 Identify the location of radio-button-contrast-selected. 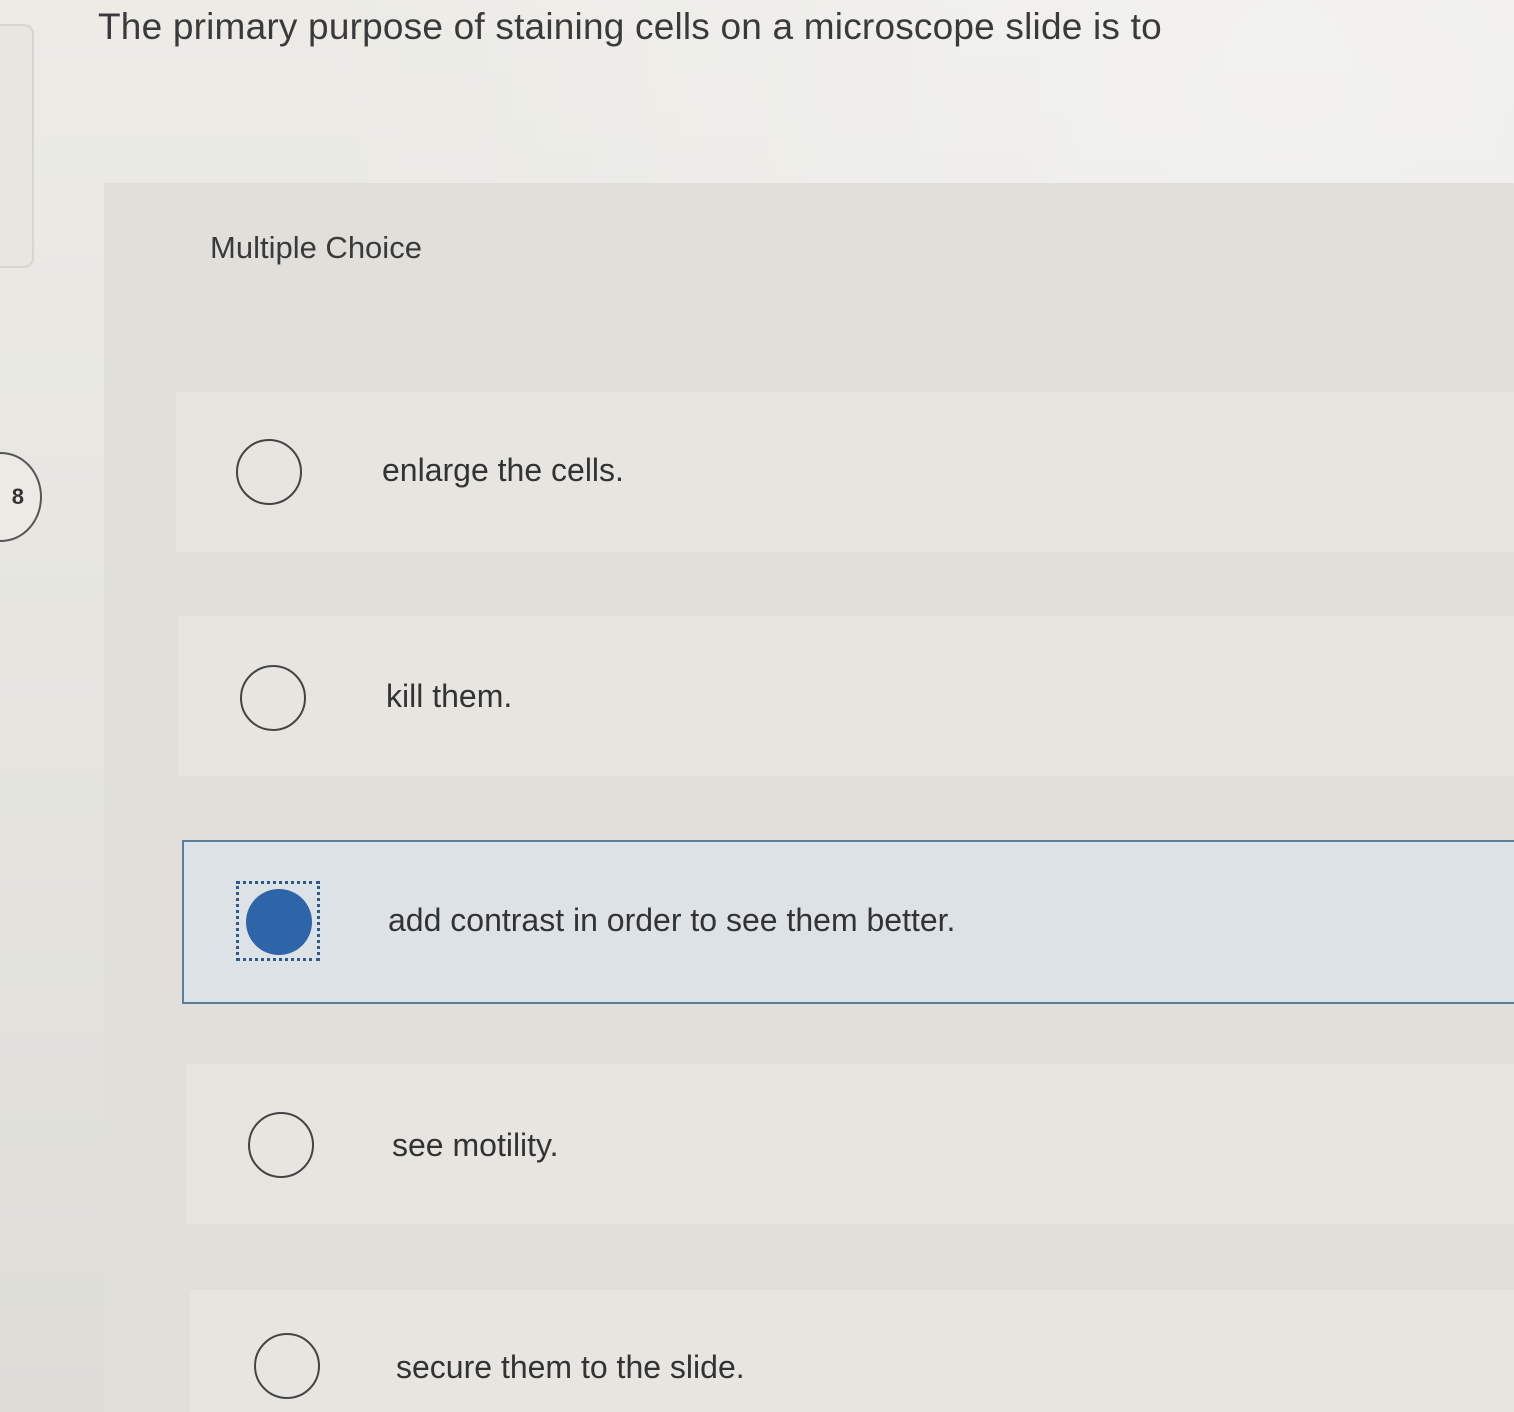
(279, 922).